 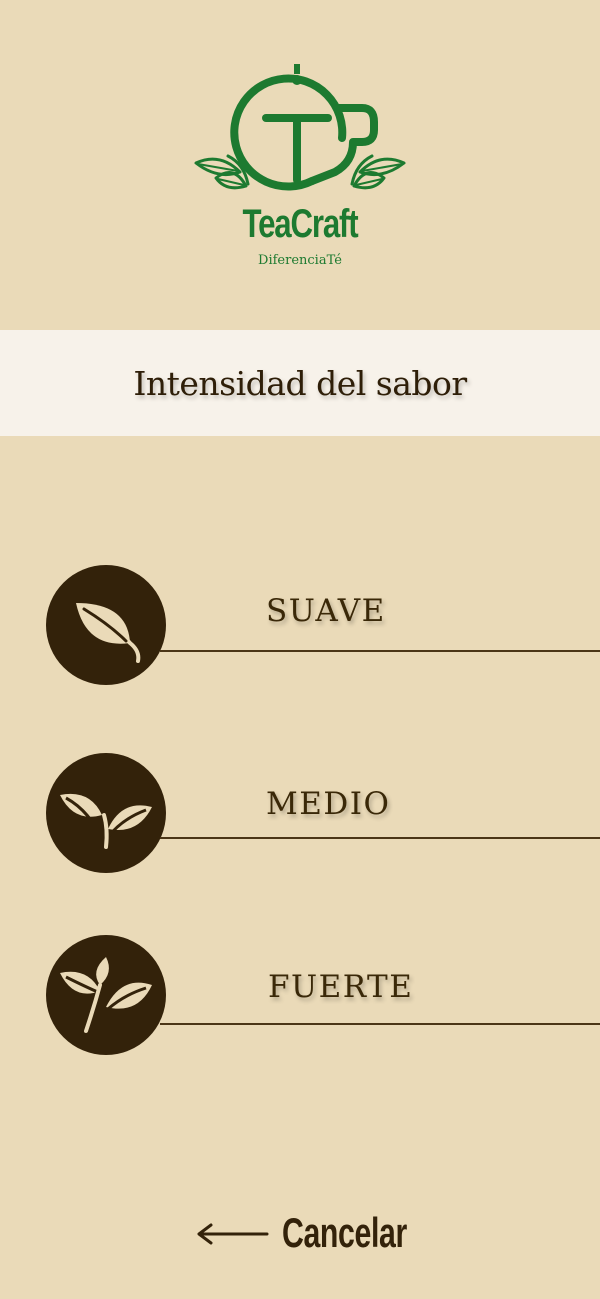 I want to click on option-medio-badge, so click(x=106, y=813).